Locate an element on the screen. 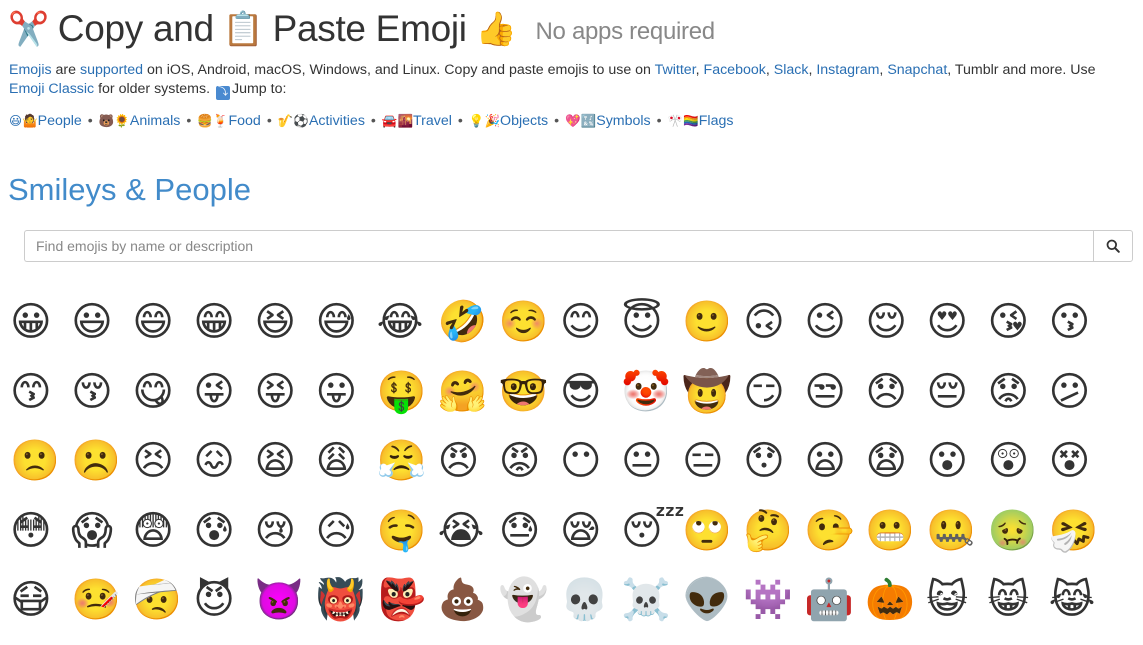 The image size is (1143, 645). emoji-button: 😱 is located at coordinates (101, 531).